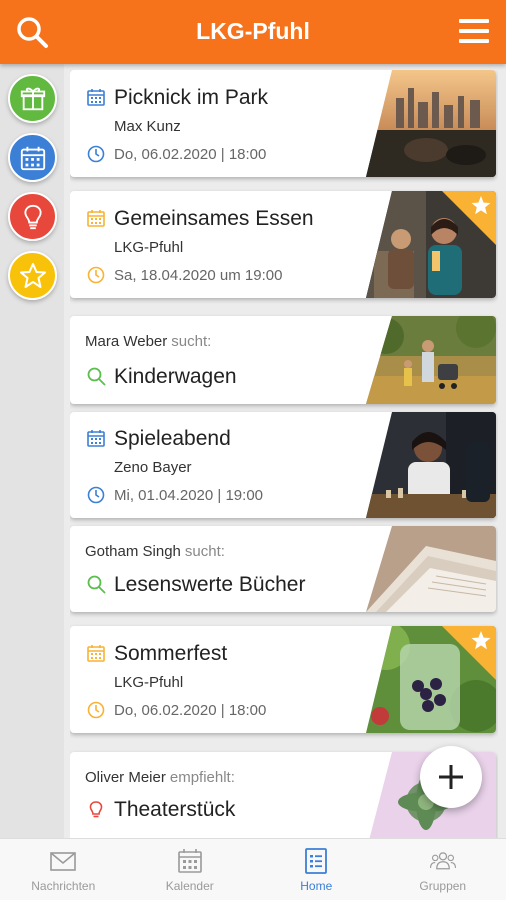 This screenshot has height=900, width=506. I want to click on app-header: LKG-Pfuhl, so click(253, 32).